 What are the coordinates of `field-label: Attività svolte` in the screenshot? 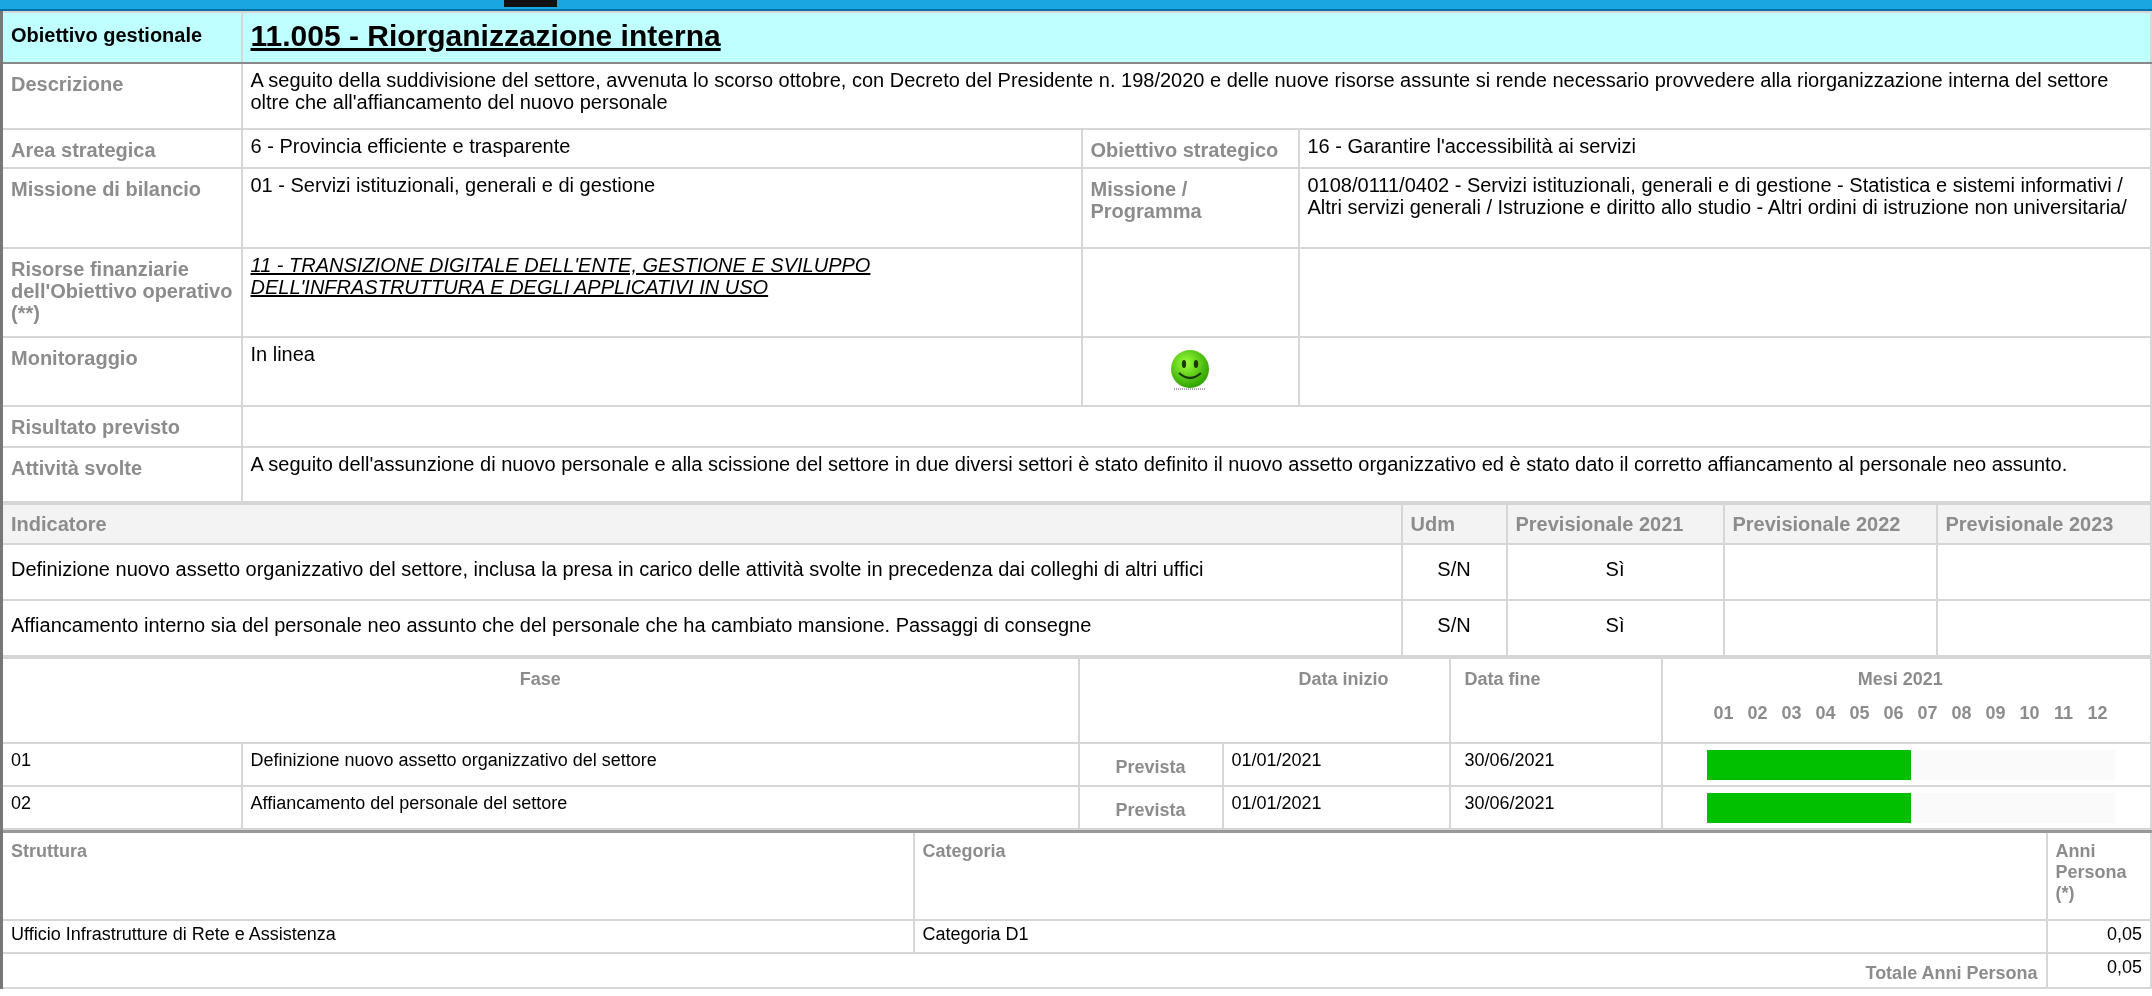 It's located at (77, 468).